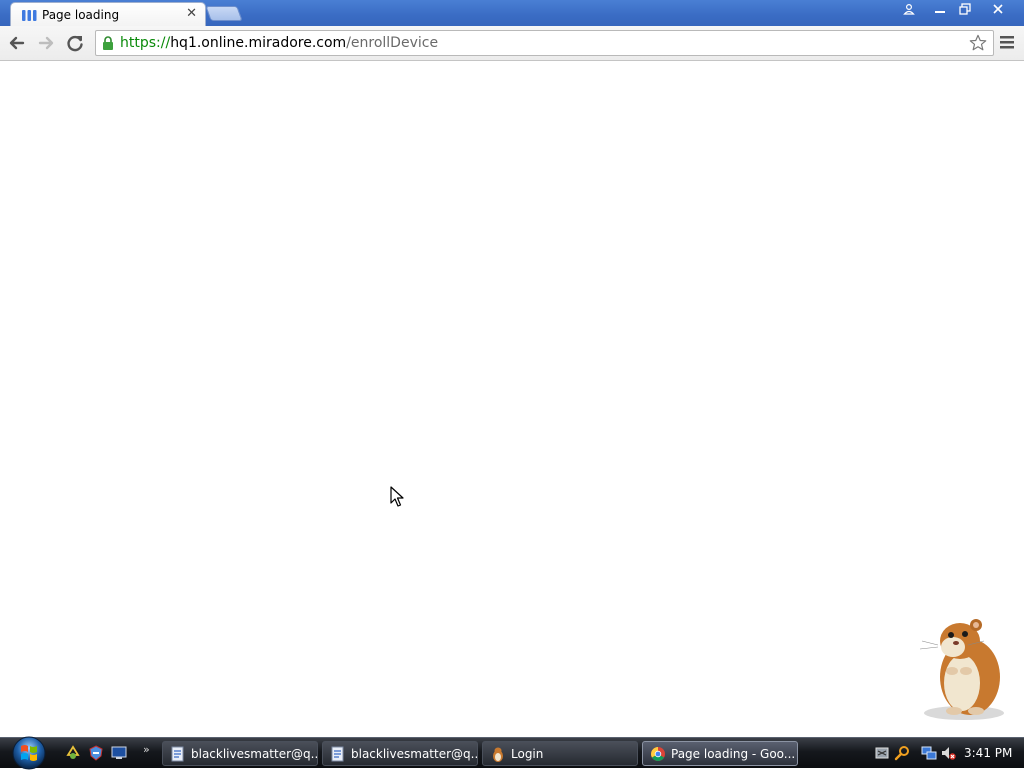 The height and width of the screenshot is (771, 1024). Describe the element at coordinates (658, 754) in the screenshot. I see `chrome-icon` at that location.